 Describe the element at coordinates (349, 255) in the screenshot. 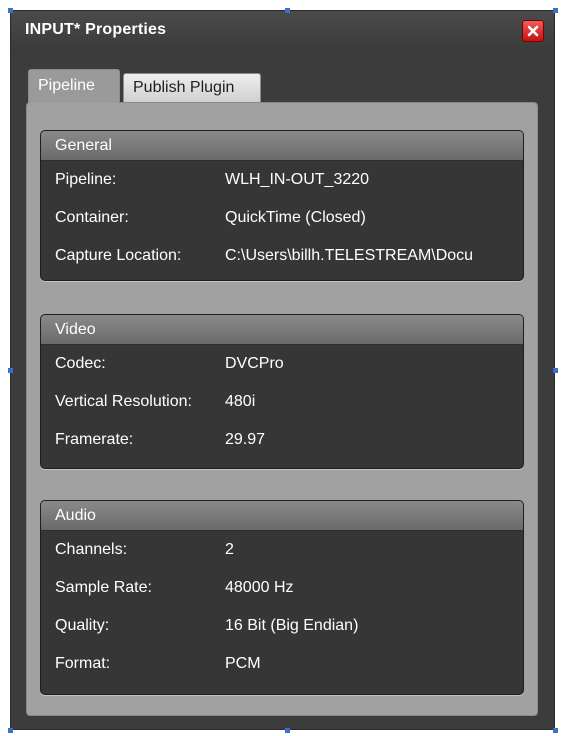

I see `capture-location-value: C:\Users\billh.TELESTREAM\Docu` at that location.